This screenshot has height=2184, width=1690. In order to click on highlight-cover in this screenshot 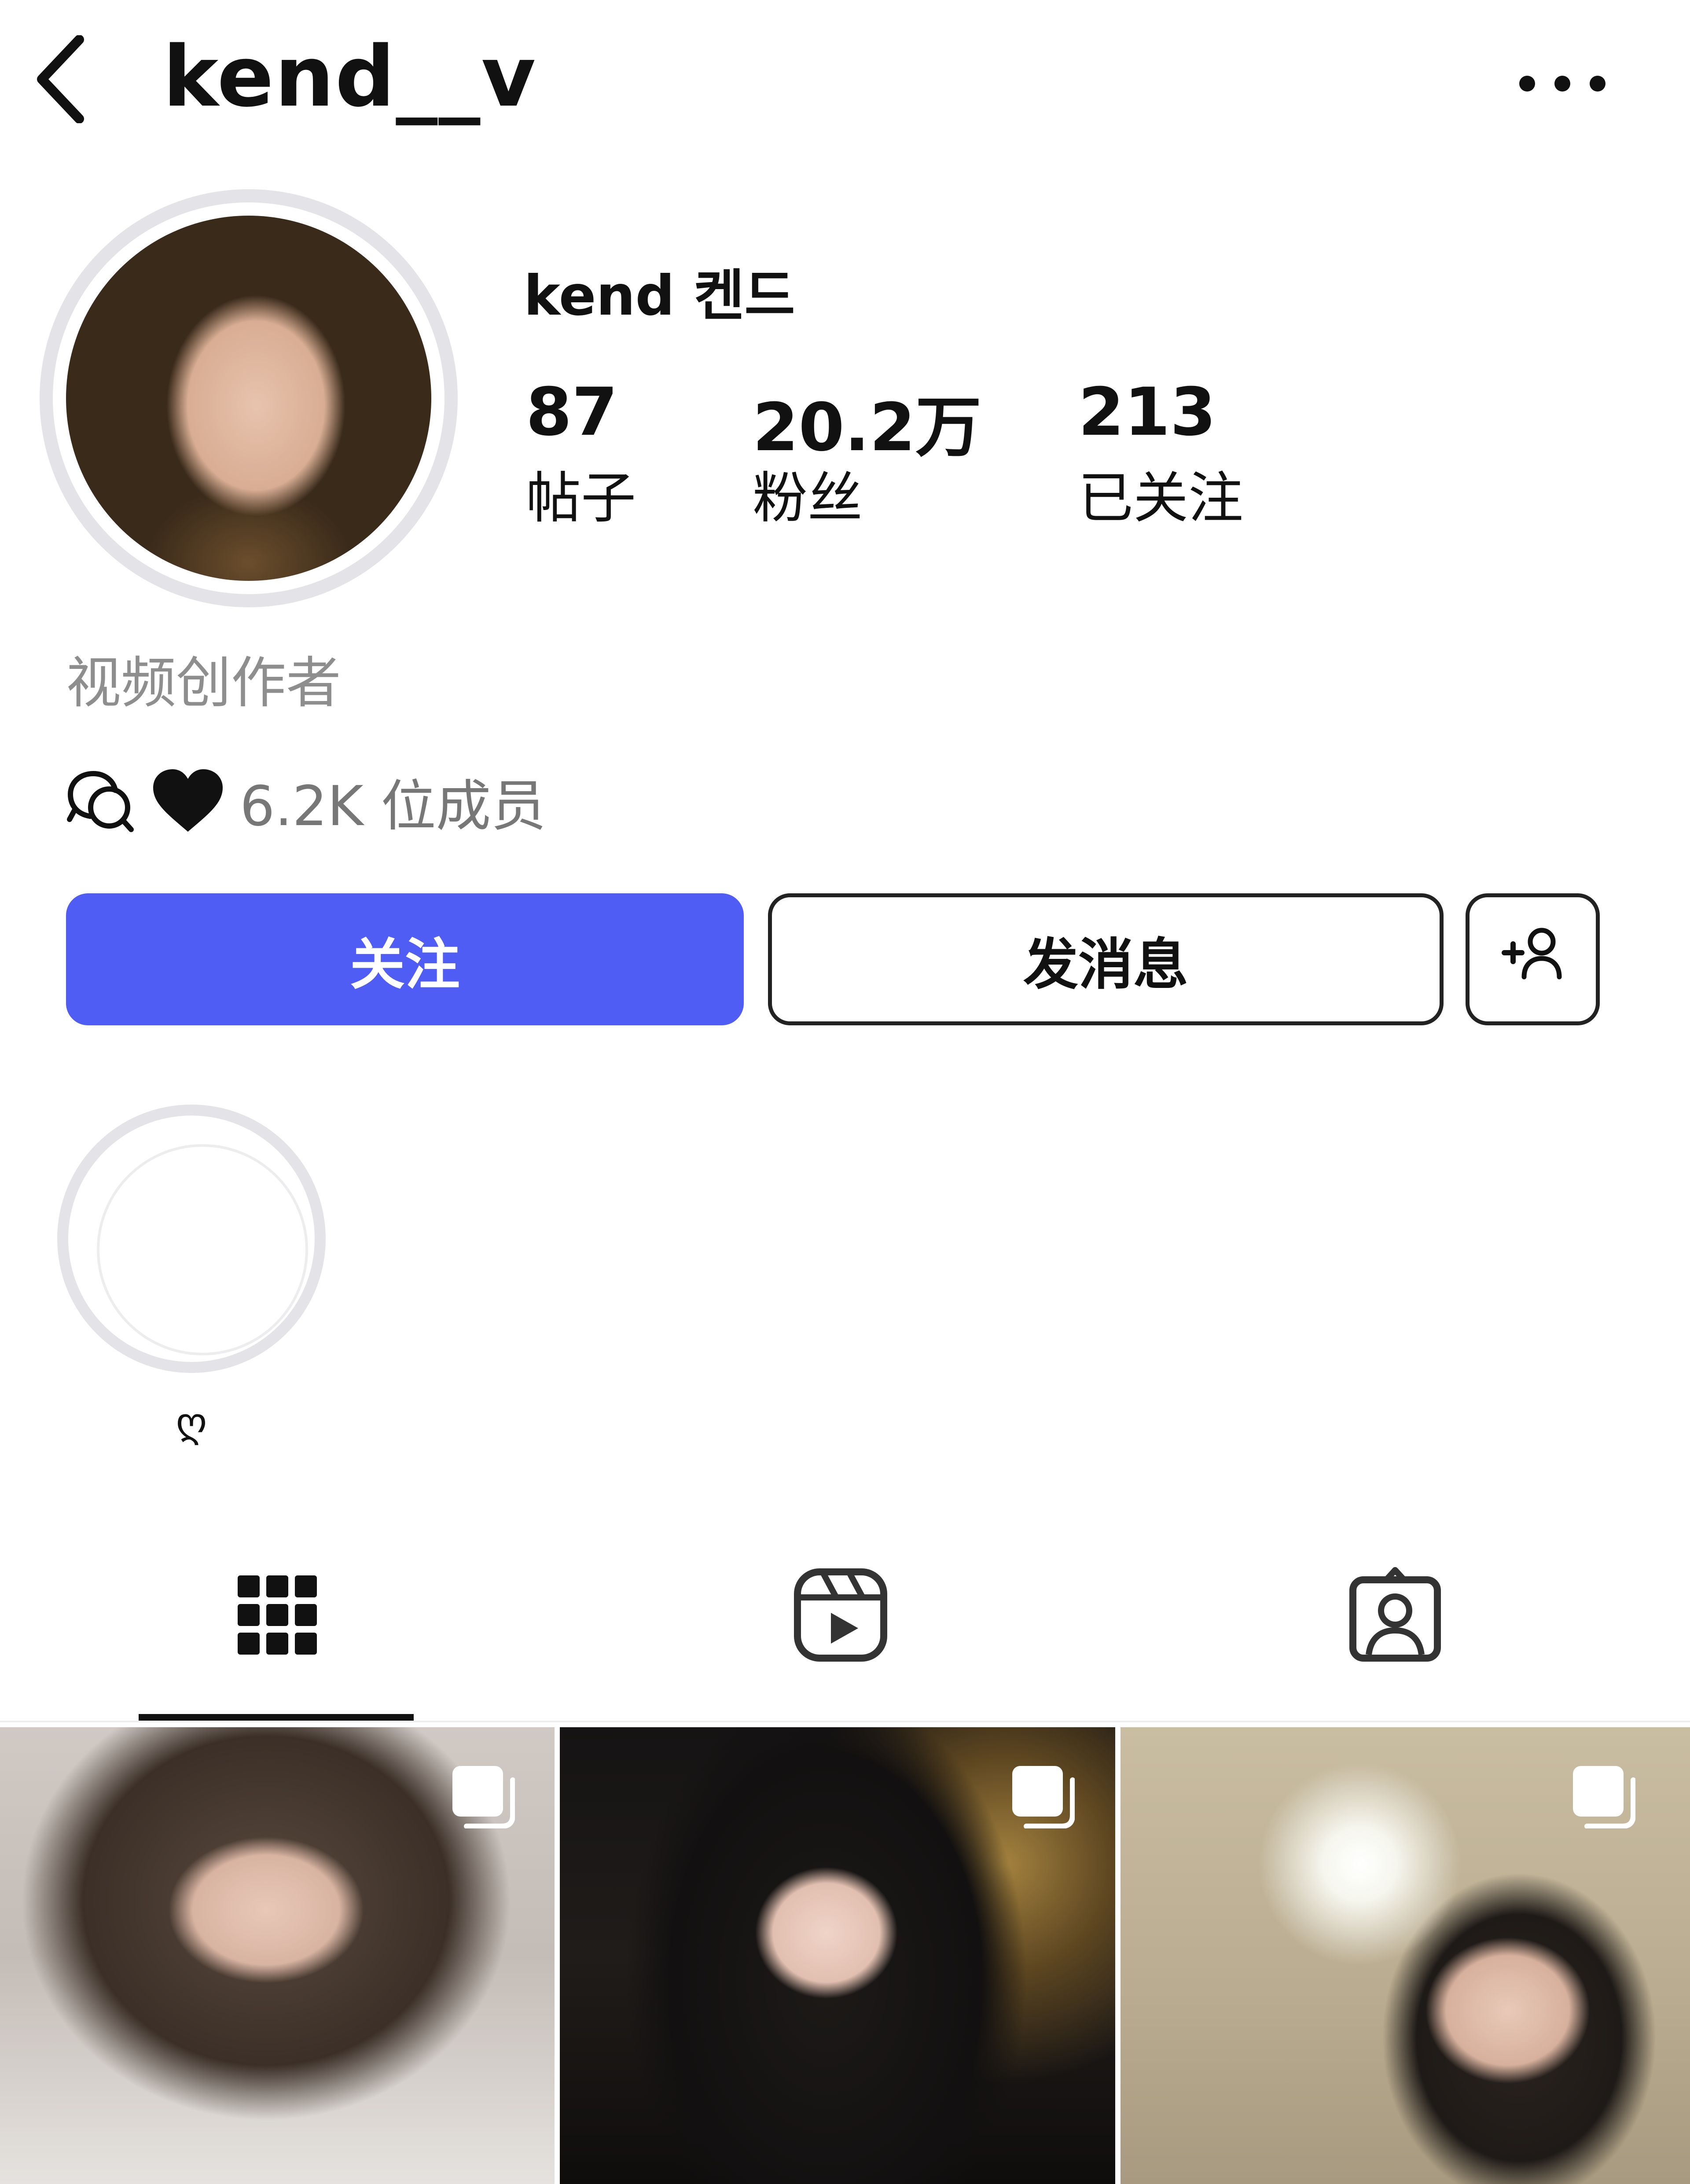, I will do `click(202, 1249)`.